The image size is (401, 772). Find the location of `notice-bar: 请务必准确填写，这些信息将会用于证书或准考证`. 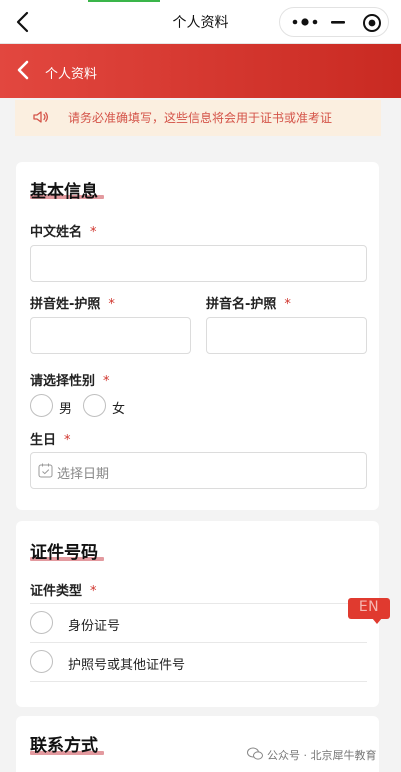

notice-bar: 请务必准确填写，这些信息将会用于证书或准考证 is located at coordinates (198, 118).